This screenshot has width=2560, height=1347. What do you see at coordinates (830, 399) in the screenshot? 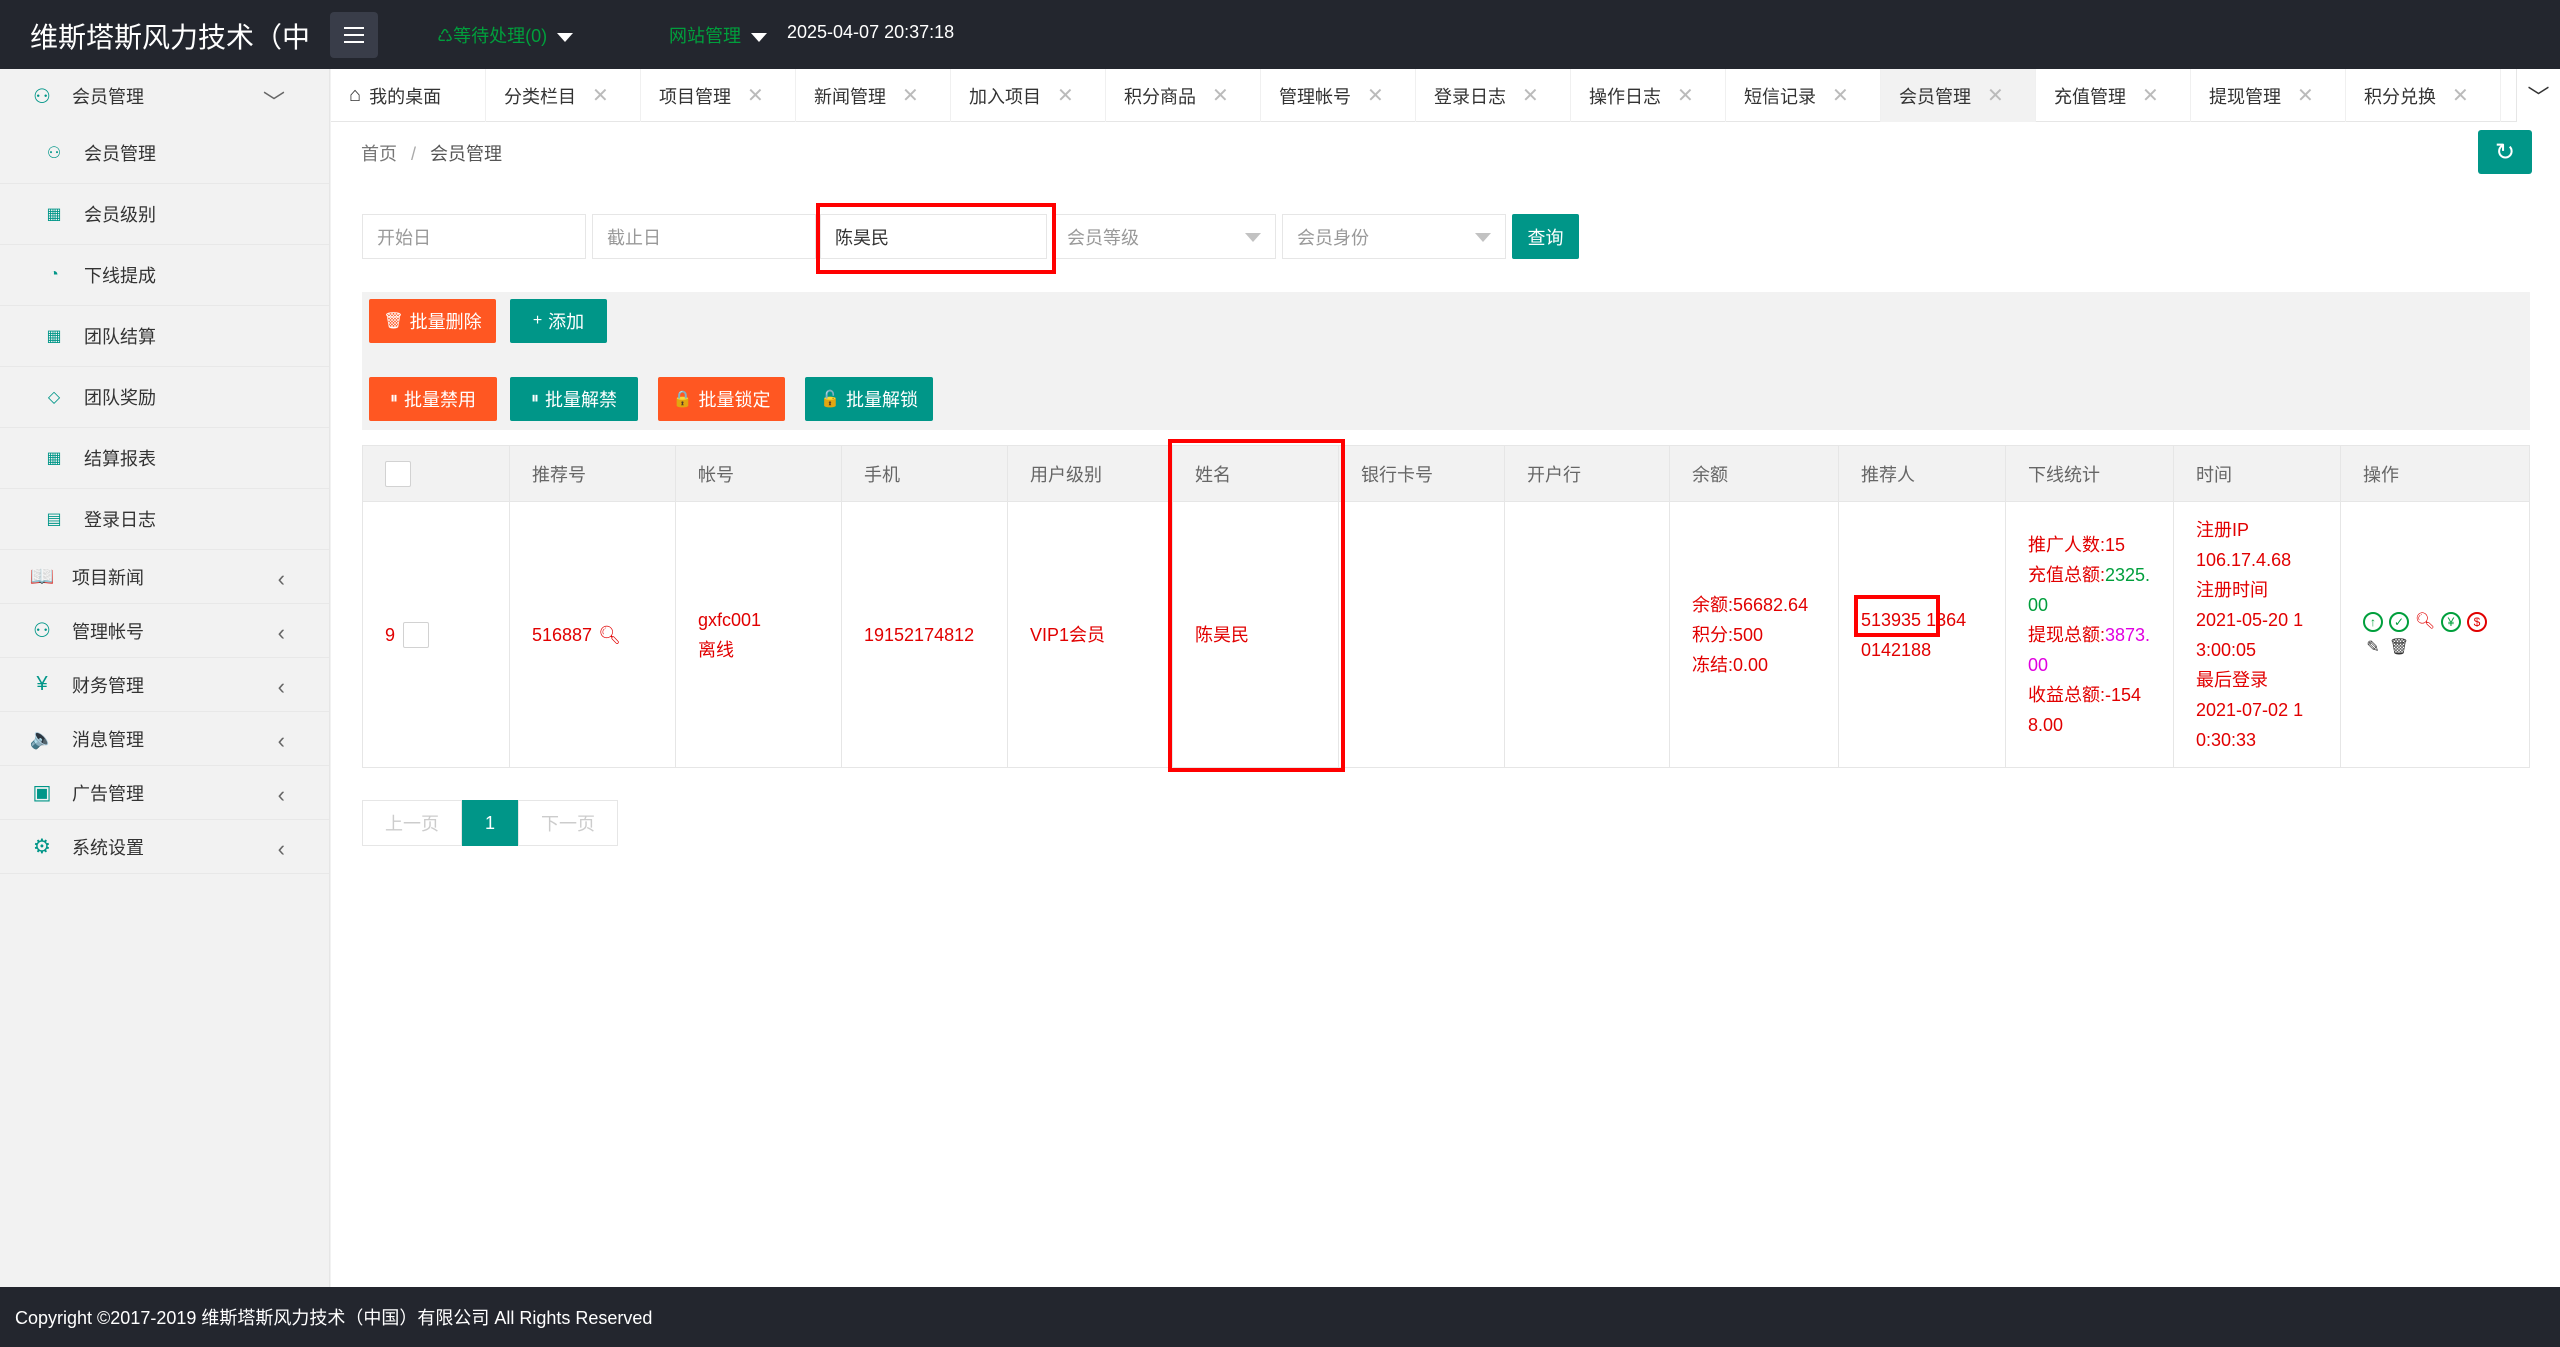
I see `unlock-icon: 🔓` at bounding box center [830, 399].